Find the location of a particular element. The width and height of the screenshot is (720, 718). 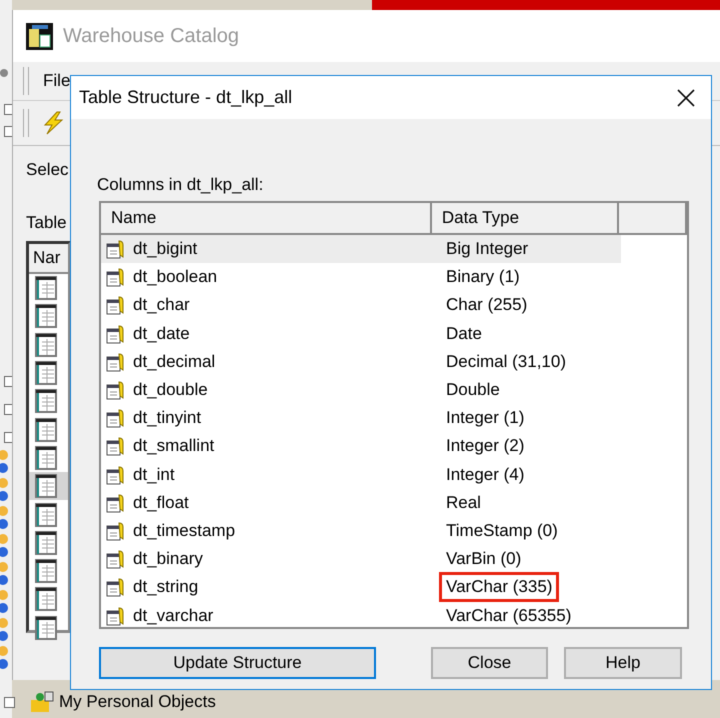

table-cell-text: Decimal (31,10) is located at coordinates (506, 361).